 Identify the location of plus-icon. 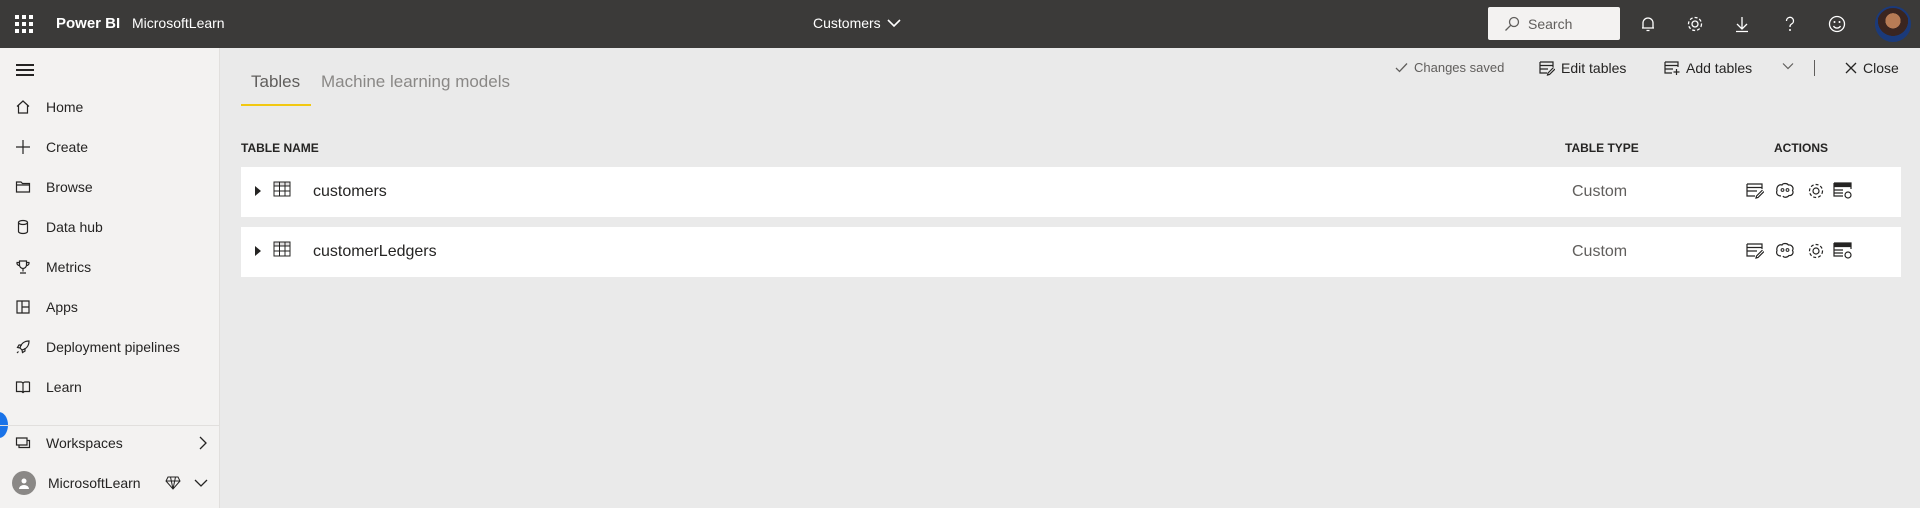
(23, 147).